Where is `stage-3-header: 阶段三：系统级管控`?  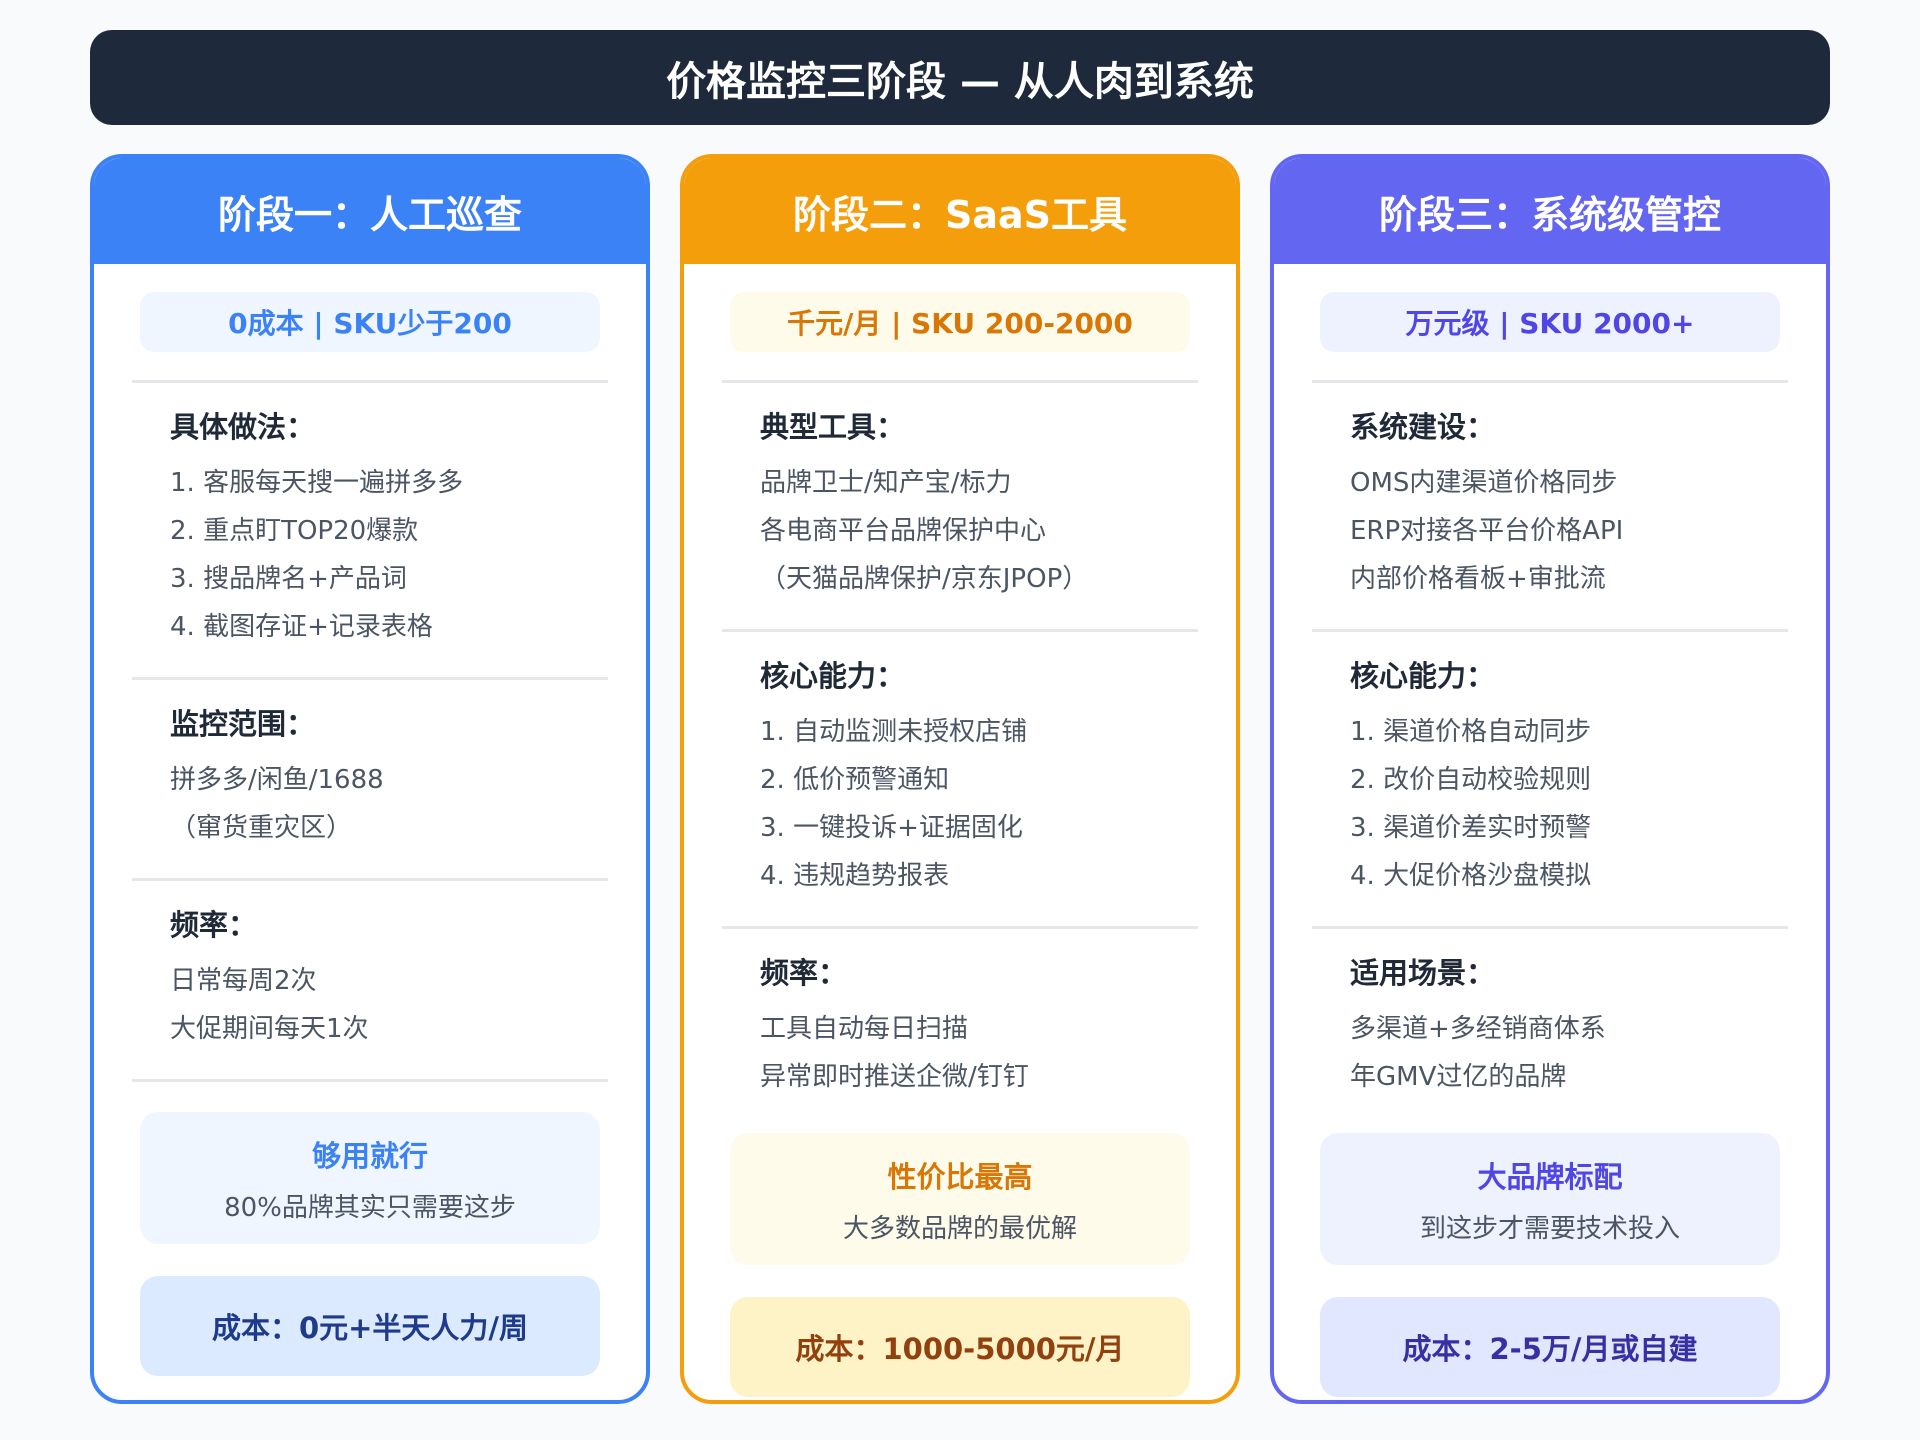
stage-3-header: 阶段三：系统级管控 is located at coordinates (1550, 211).